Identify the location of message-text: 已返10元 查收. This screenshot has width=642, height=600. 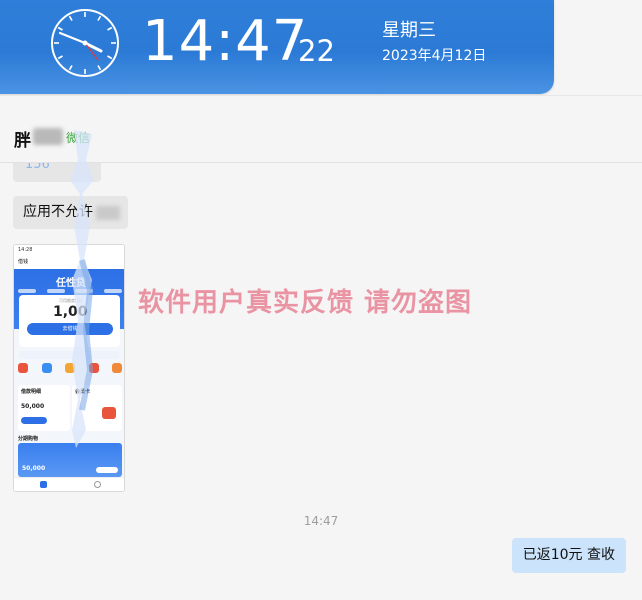
(568, 555).